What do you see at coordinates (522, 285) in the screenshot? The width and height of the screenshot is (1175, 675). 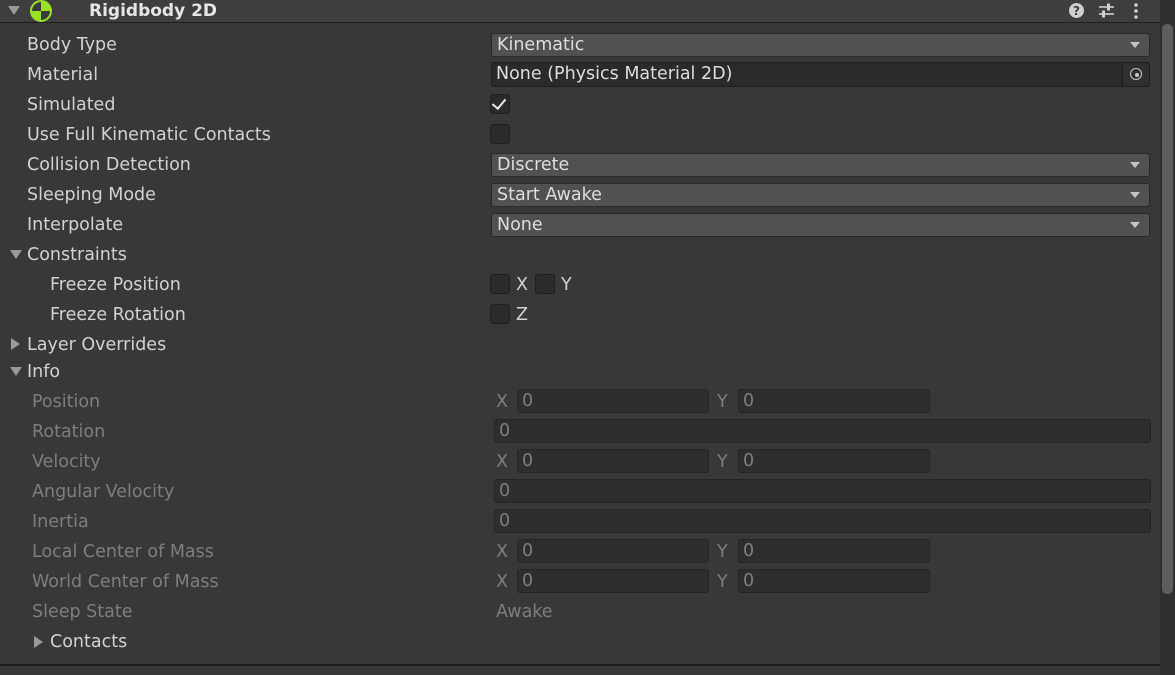 I see `freeze-position-x-label: X` at bounding box center [522, 285].